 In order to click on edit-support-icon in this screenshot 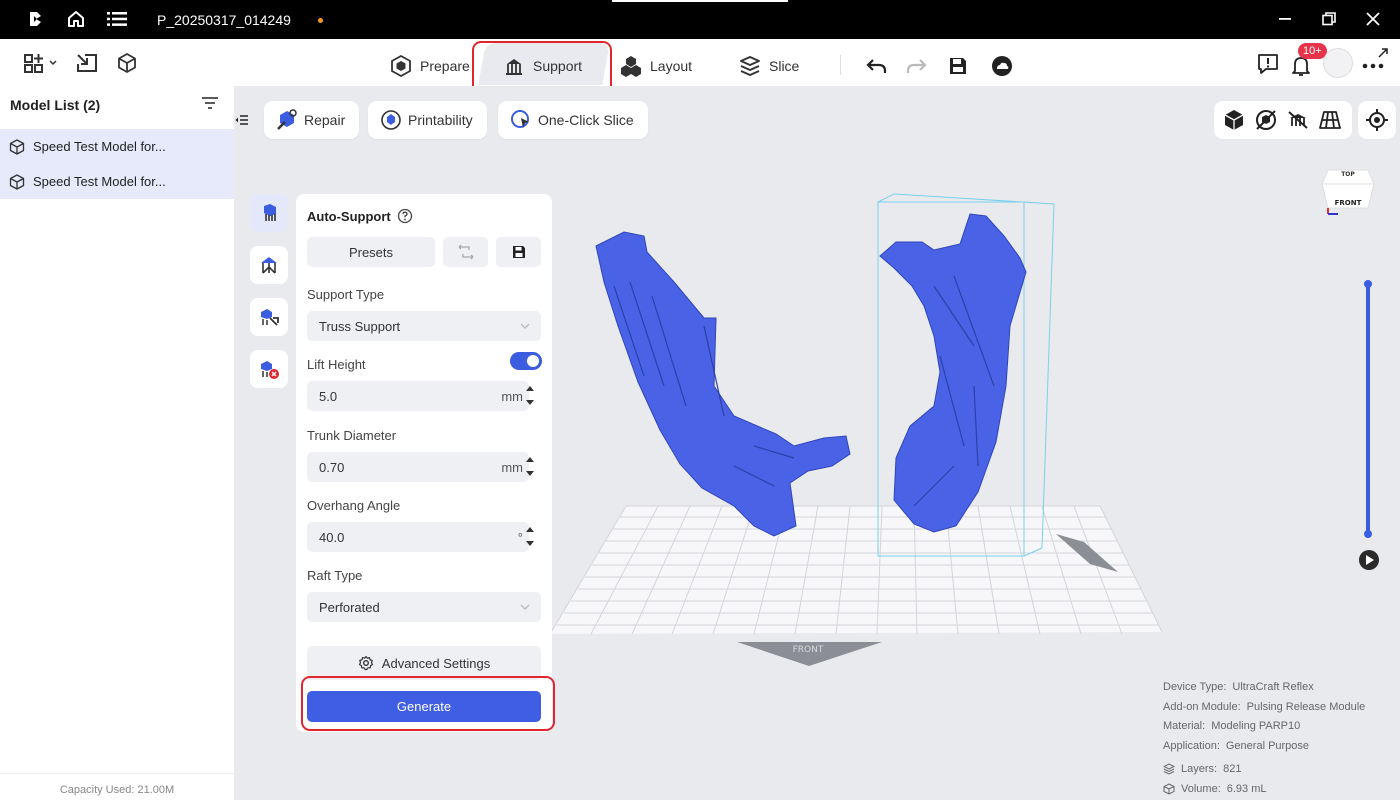, I will do `click(270, 317)`.